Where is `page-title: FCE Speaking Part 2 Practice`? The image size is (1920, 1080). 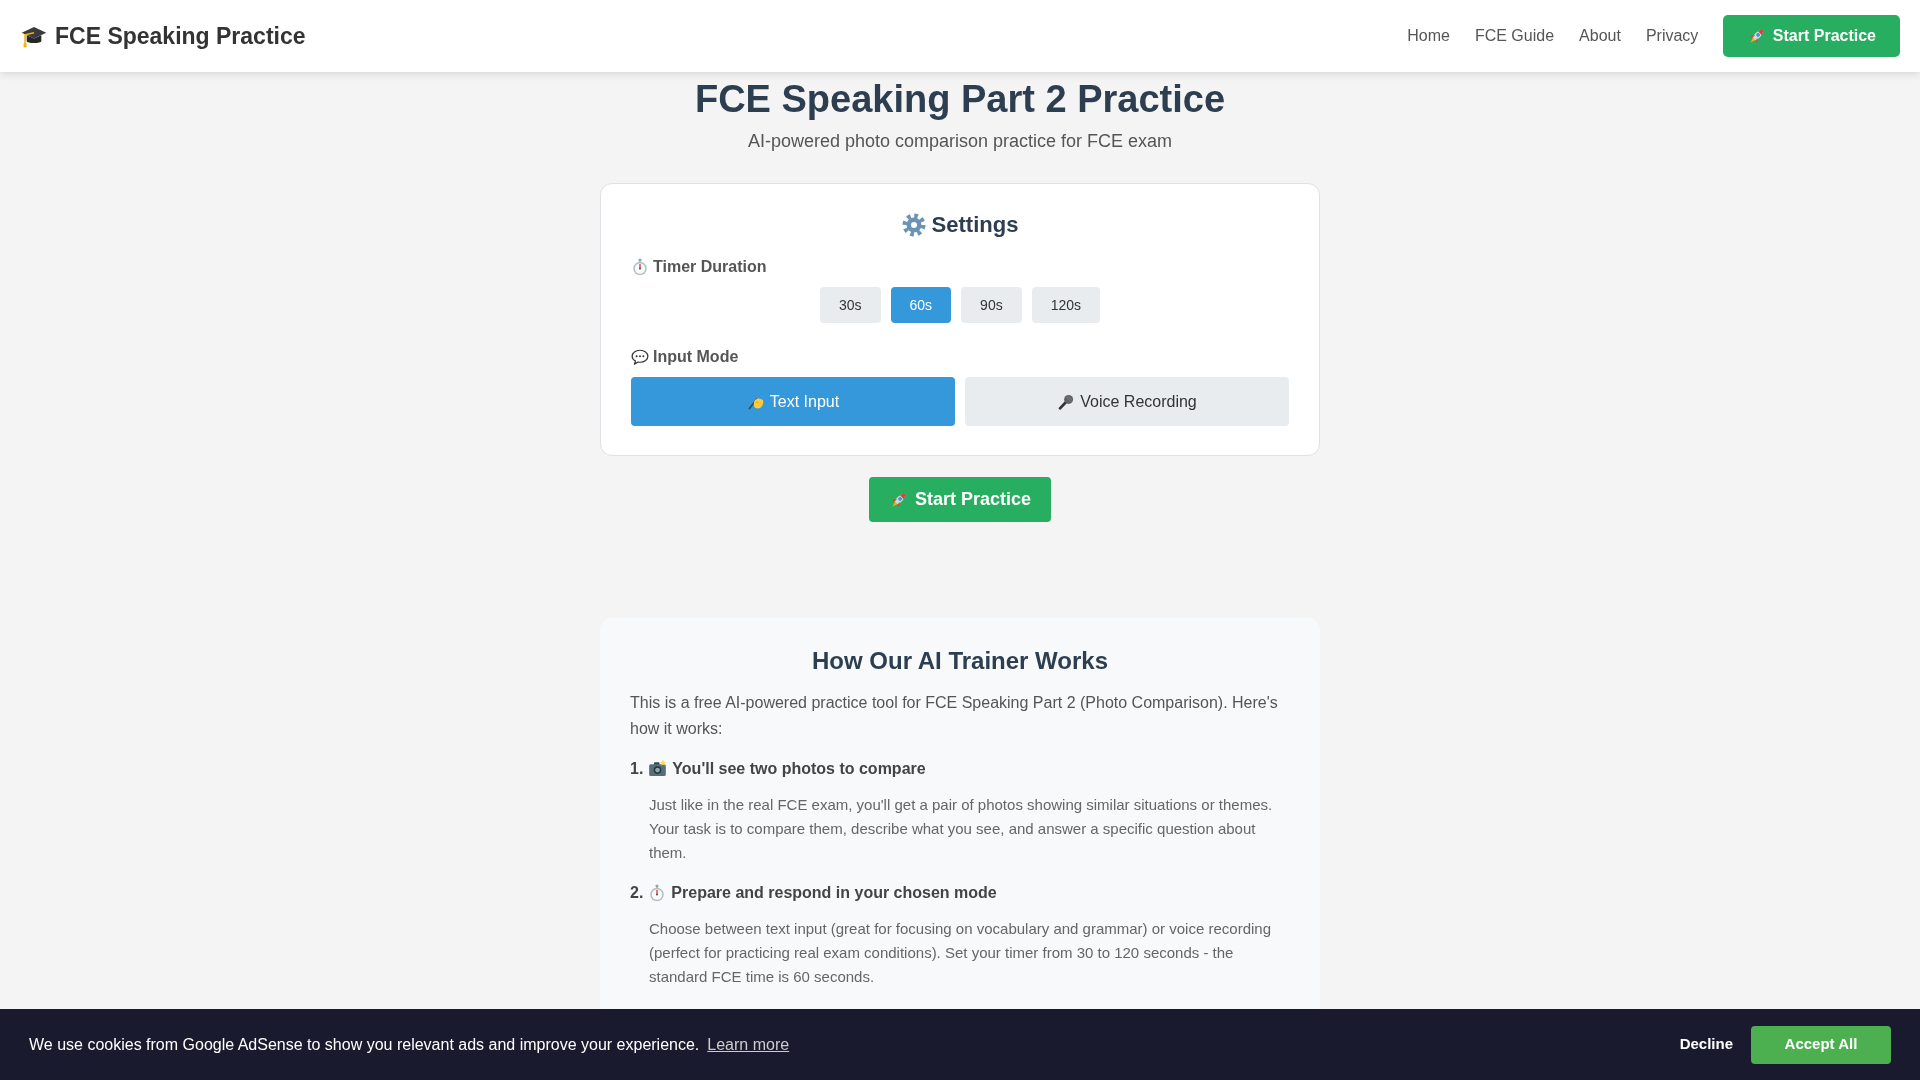
page-title: FCE Speaking Part 2 Practice is located at coordinates (960, 99).